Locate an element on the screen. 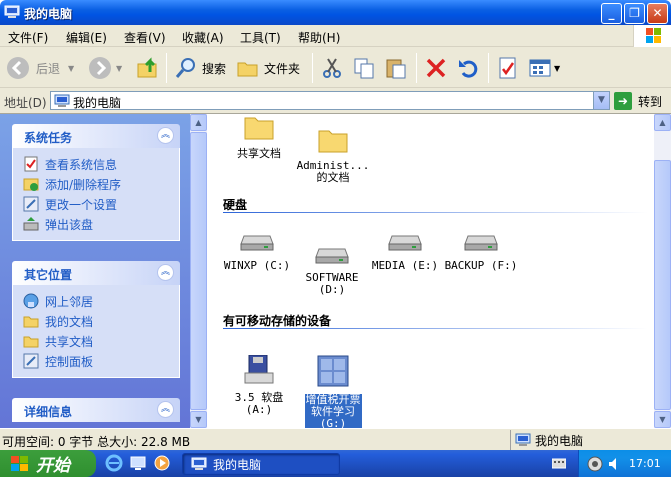  back-button: 后退 ▼ is located at coordinates (40, 68).